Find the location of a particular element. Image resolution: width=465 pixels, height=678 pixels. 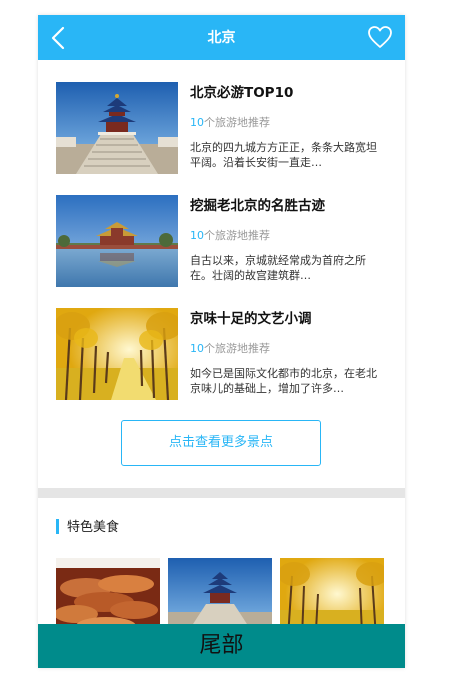

heart-icon is located at coordinates (380, 37).